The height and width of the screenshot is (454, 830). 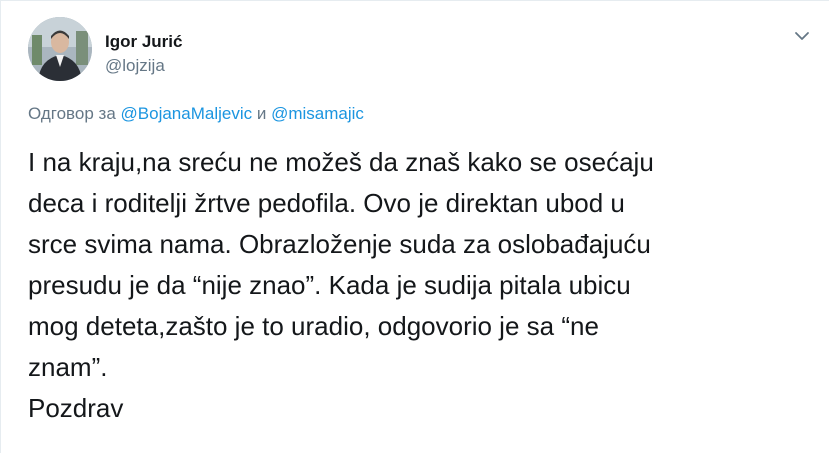 I want to click on reply-user-link: @BojanaMaljevic, so click(x=187, y=113).